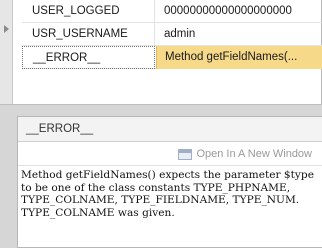 The width and height of the screenshot is (322, 248). Describe the element at coordinates (228, 11) in the screenshot. I see `variable-value: 00000000000000000000` at that location.